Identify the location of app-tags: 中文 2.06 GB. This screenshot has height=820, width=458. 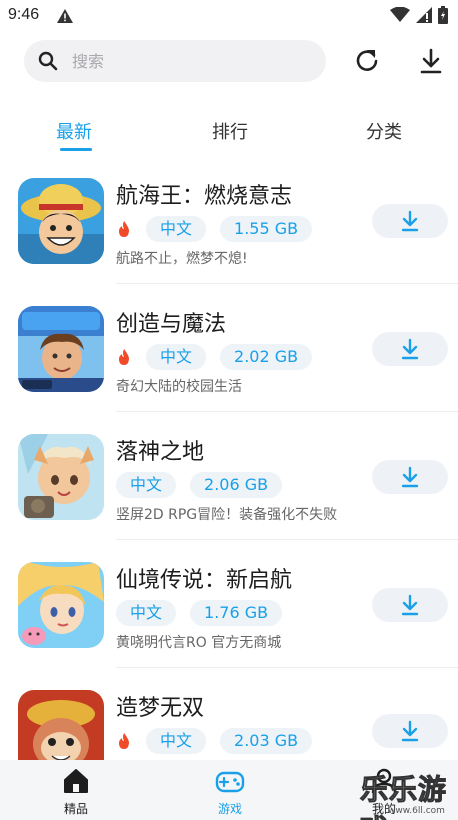
(206, 485).